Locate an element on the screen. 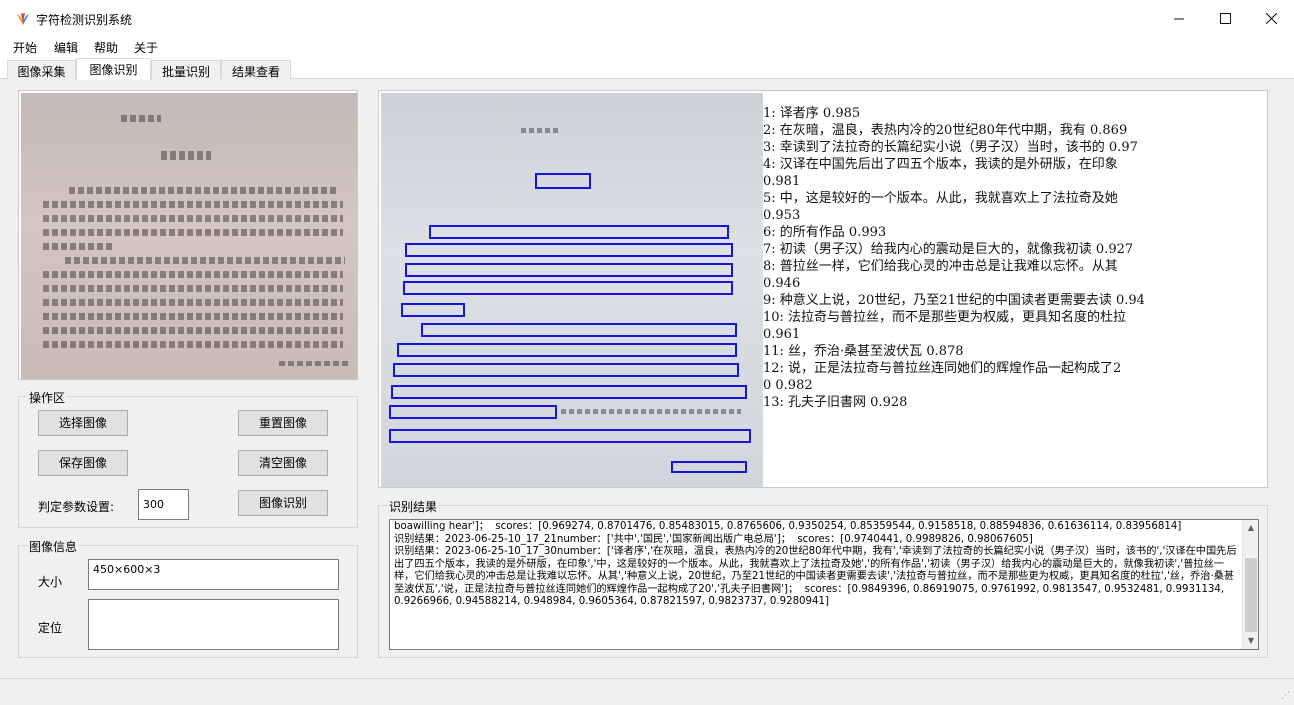  tab-batch-recognition: 批量识别 is located at coordinates (186, 69).